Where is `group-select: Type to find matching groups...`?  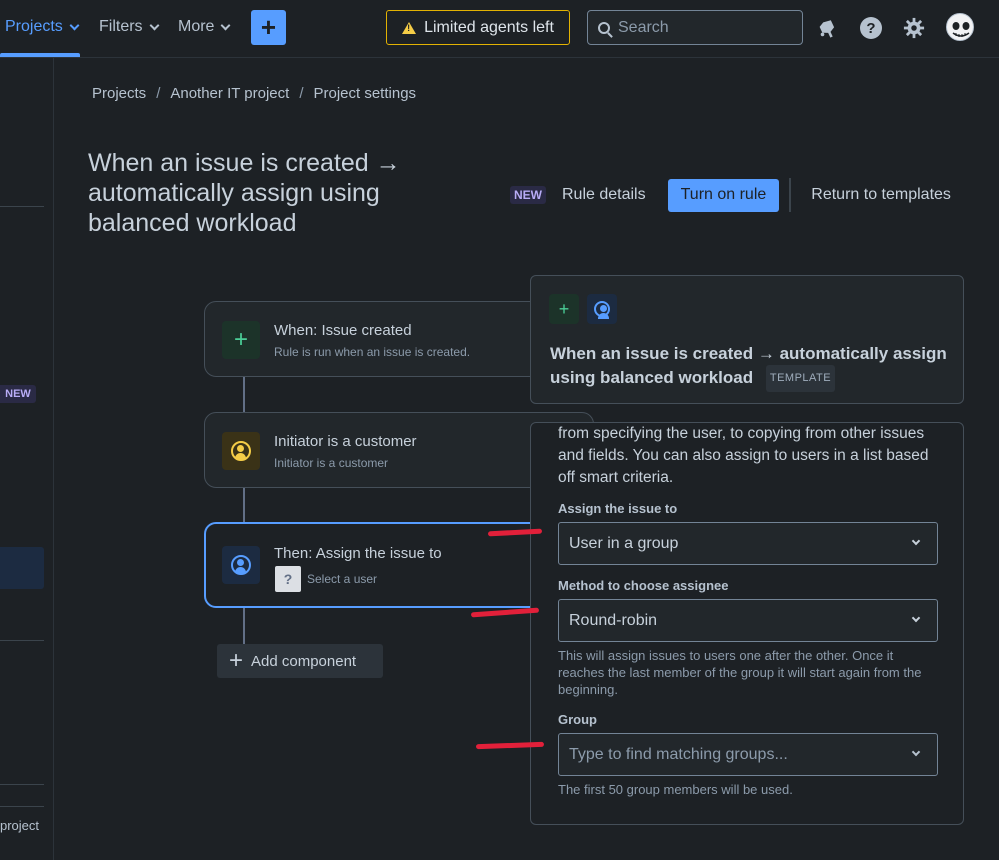
group-select: Type to find matching groups... is located at coordinates (748, 754).